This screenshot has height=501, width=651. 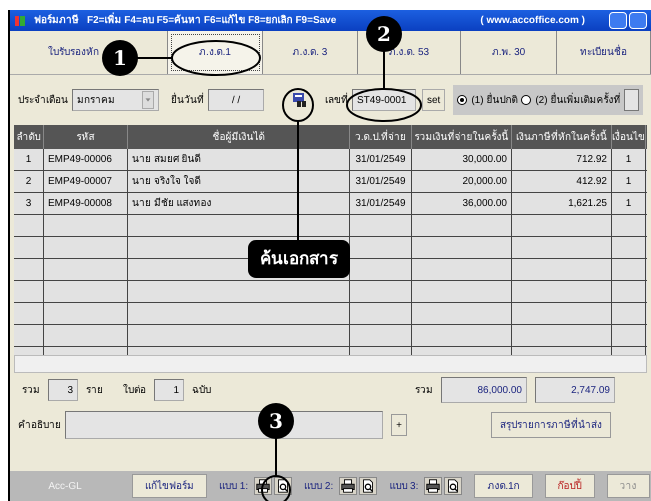 What do you see at coordinates (562, 203) in the screenshot?
I see `table-cell: 1,621.25` at bounding box center [562, 203].